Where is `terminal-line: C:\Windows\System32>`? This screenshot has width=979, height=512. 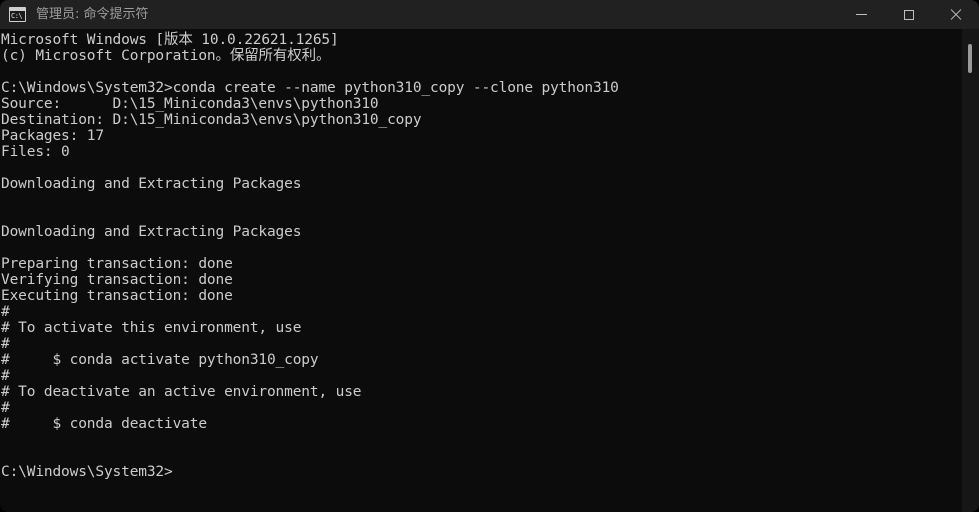
terminal-line: C:\Windows\System32> is located at coordinates (87, 472).